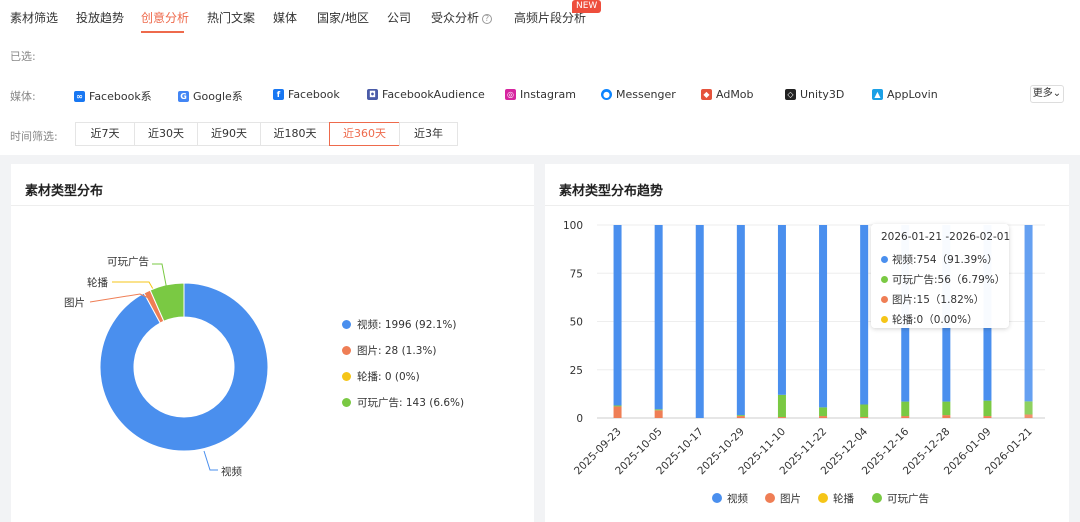  I want to click on y-tick-label: 25, so click(576, 371).